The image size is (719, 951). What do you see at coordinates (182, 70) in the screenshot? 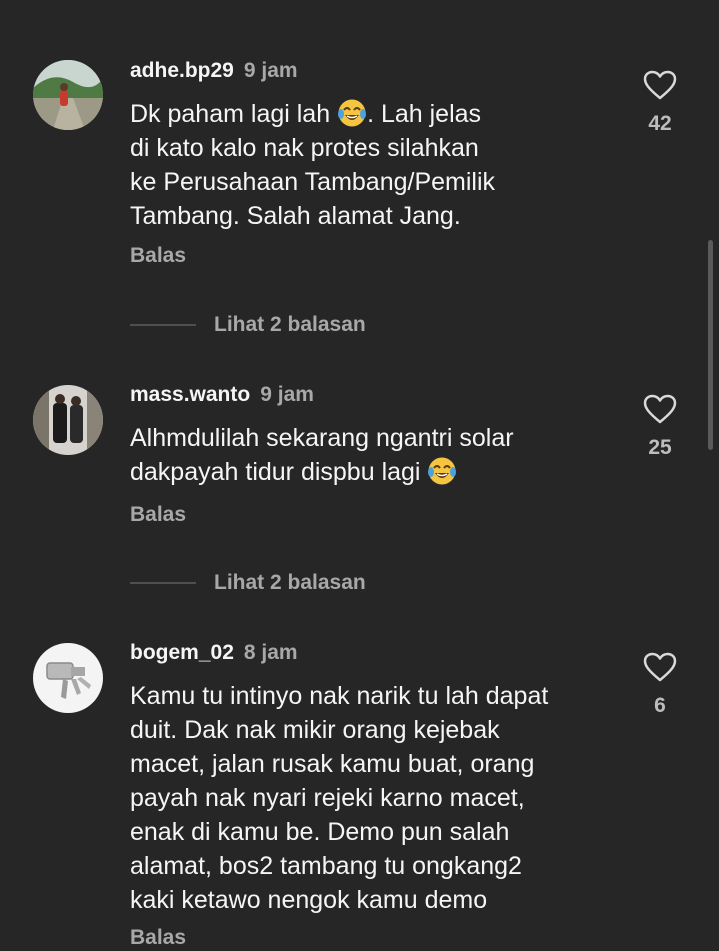
I see `username: adhe.bp29` at bounding box center [182, 70].